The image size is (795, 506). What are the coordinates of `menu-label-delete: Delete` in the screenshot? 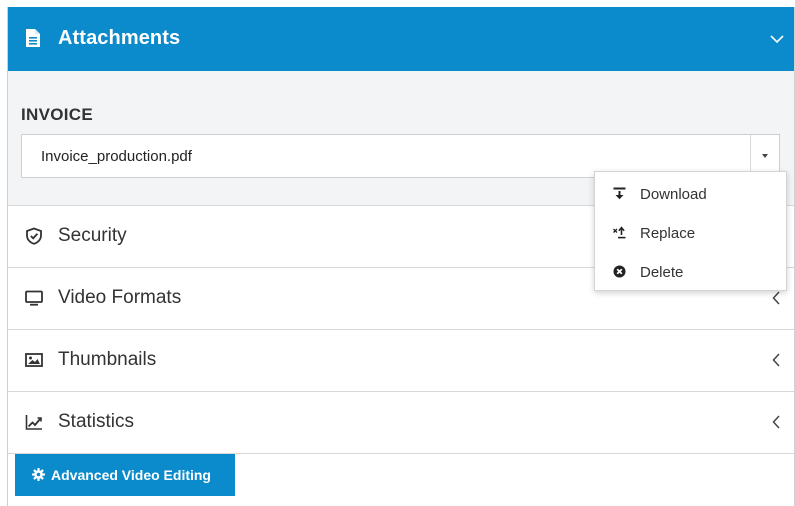 It's located at (662, 272).